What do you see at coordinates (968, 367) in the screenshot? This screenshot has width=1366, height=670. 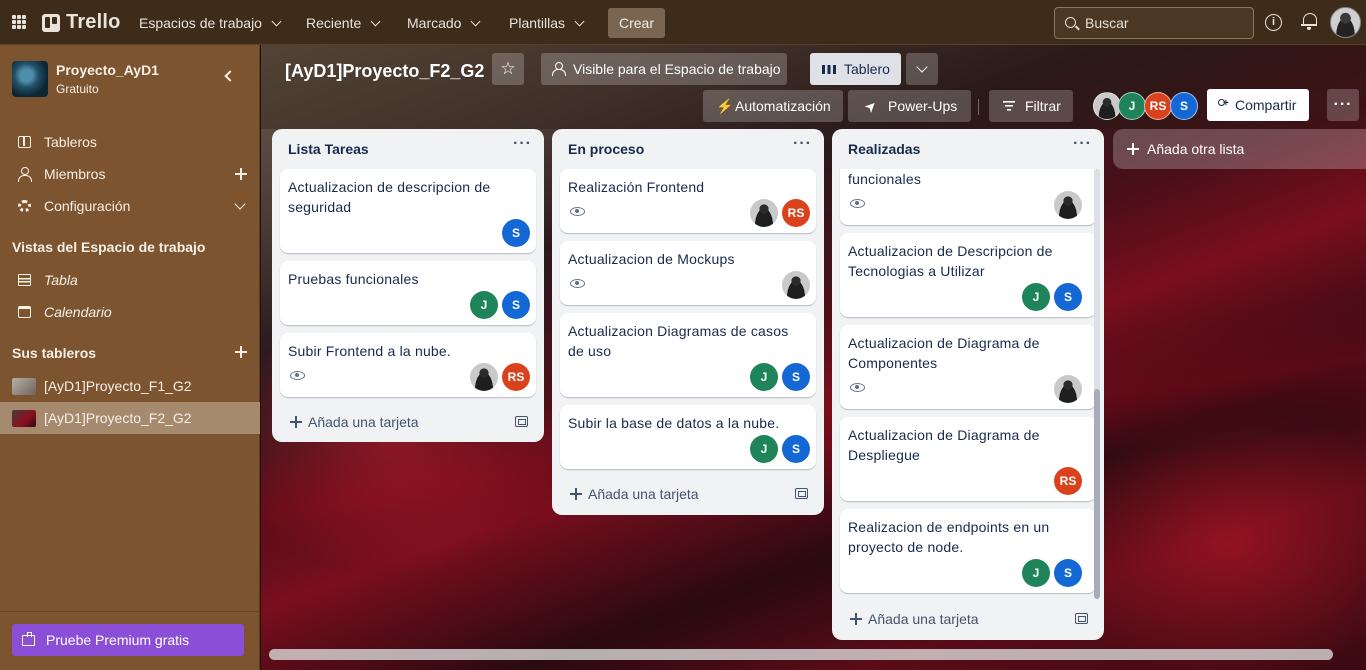 I see `card: Actualizacion de Diagrama de Componentes` at bounding box center [968, 367].